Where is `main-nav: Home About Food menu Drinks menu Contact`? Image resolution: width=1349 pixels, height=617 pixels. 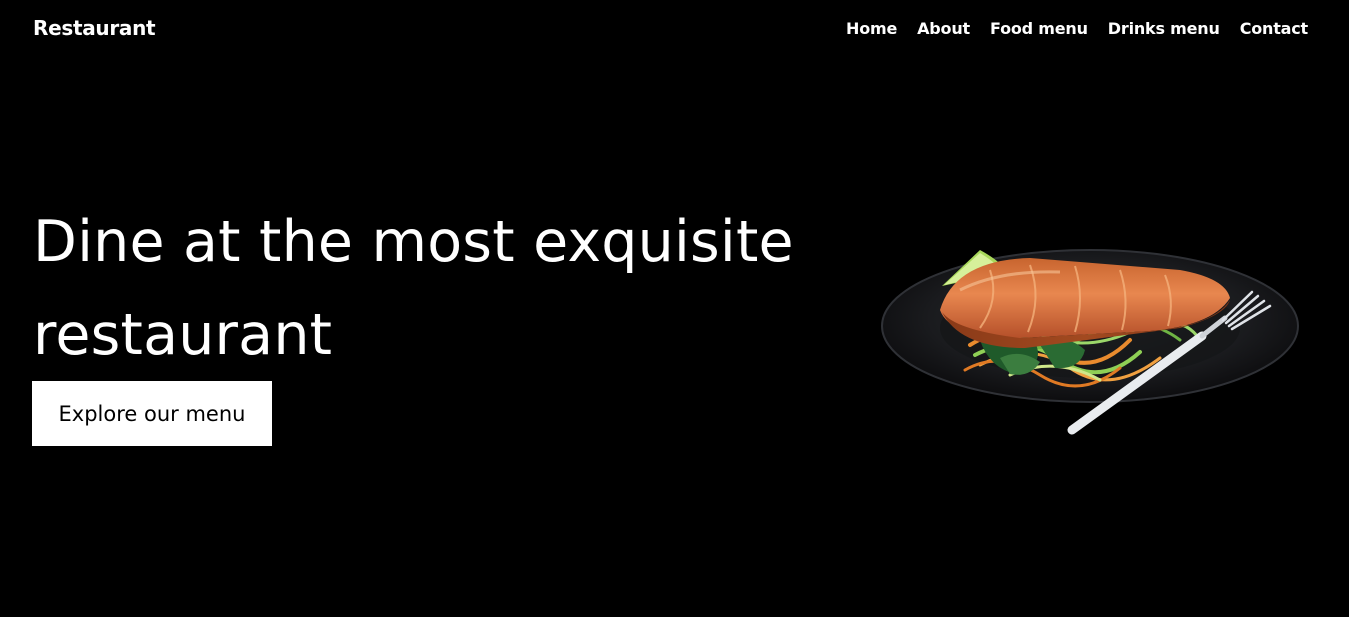
main-nav: Home About Food menu Drinks menu Contact is located at coordinates (1077, 28).